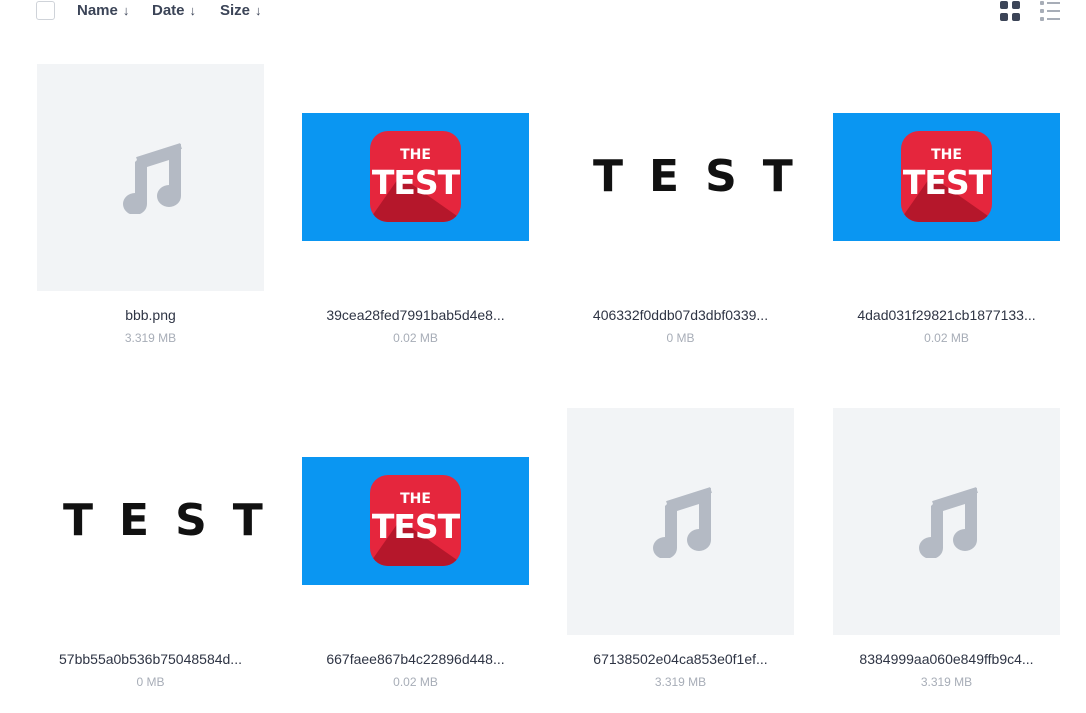 The image size is (1086, 713). I want to click on sort-size-label: Size, so click(235, 10).